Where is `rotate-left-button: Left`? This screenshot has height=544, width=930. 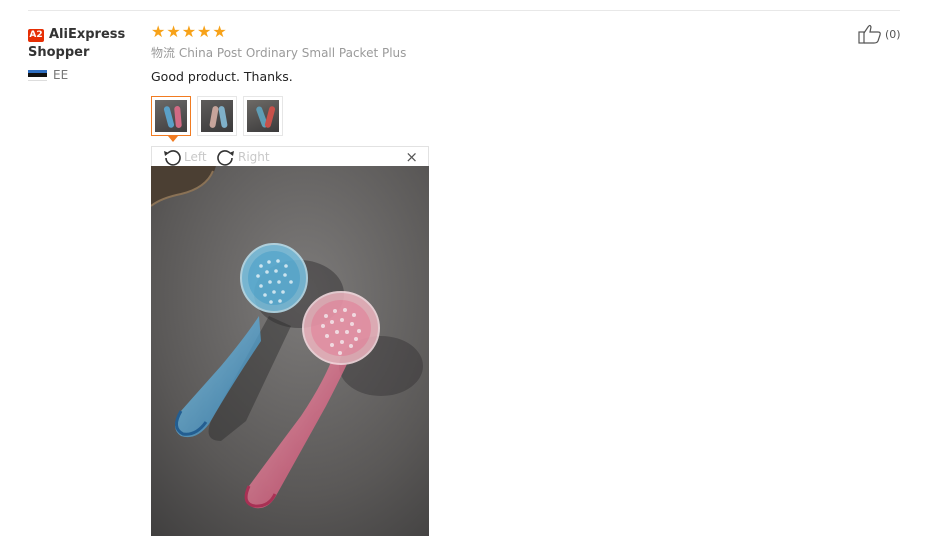 rotate-left-button: Left is located at coordinates (184, 157).